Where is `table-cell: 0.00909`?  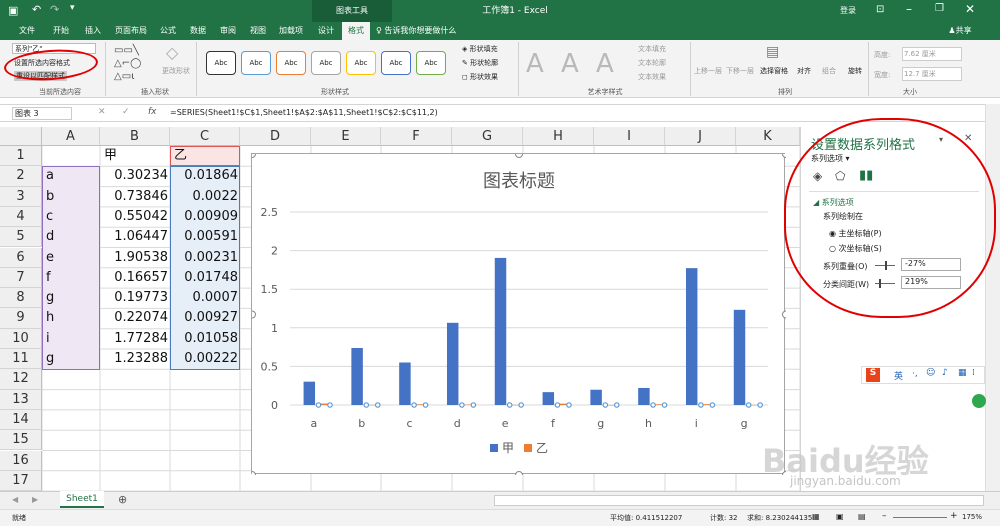 table-cell: 0.00909 is located at coordinates (204, 217).